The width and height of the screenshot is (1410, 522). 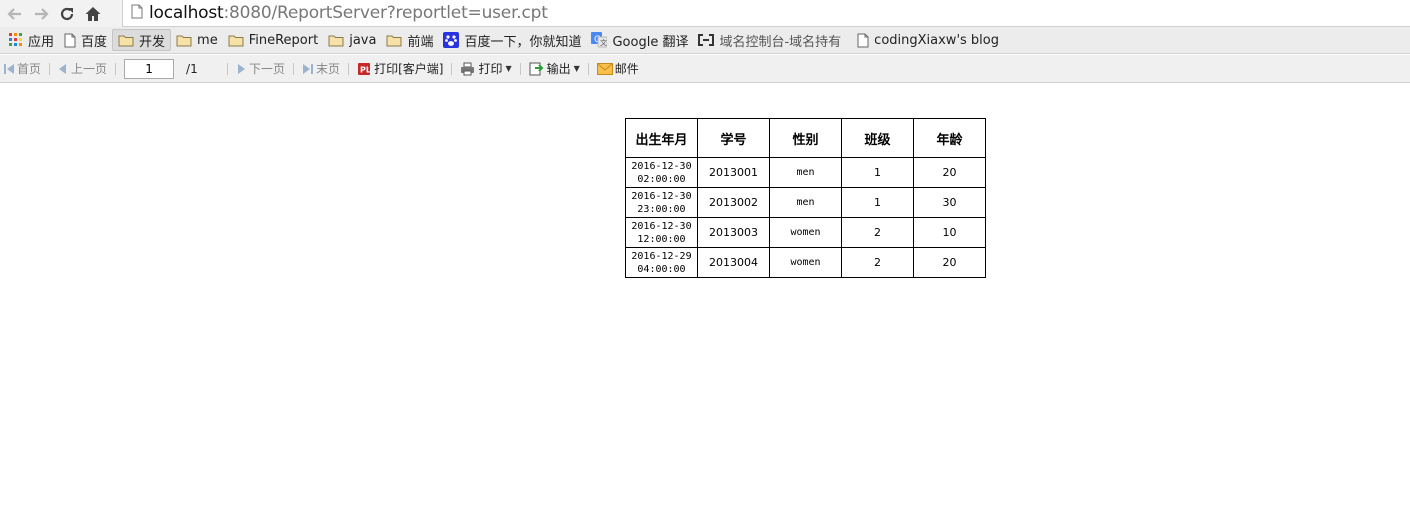 I want to click on print-button: 打印 ▼, so click(x=485, y=69).